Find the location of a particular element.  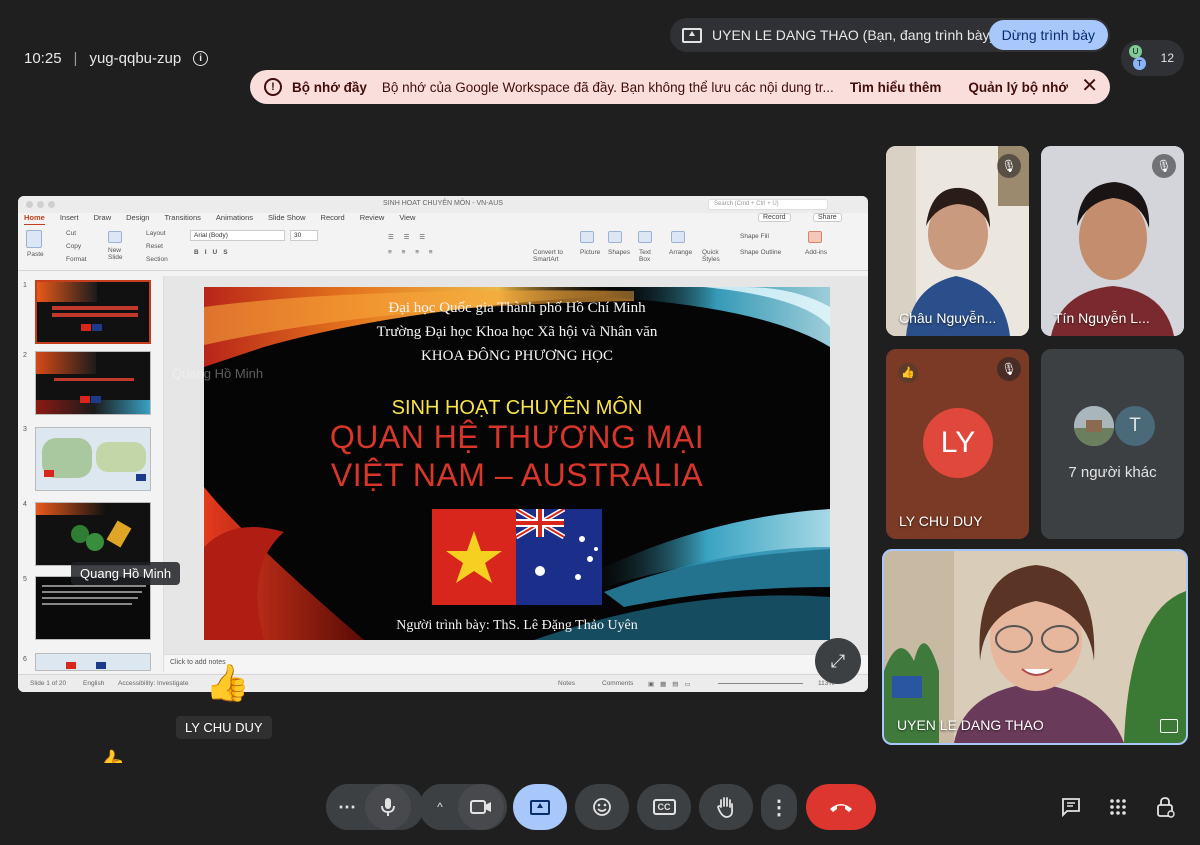

info-icon: i is located at coordinates (201, 58).